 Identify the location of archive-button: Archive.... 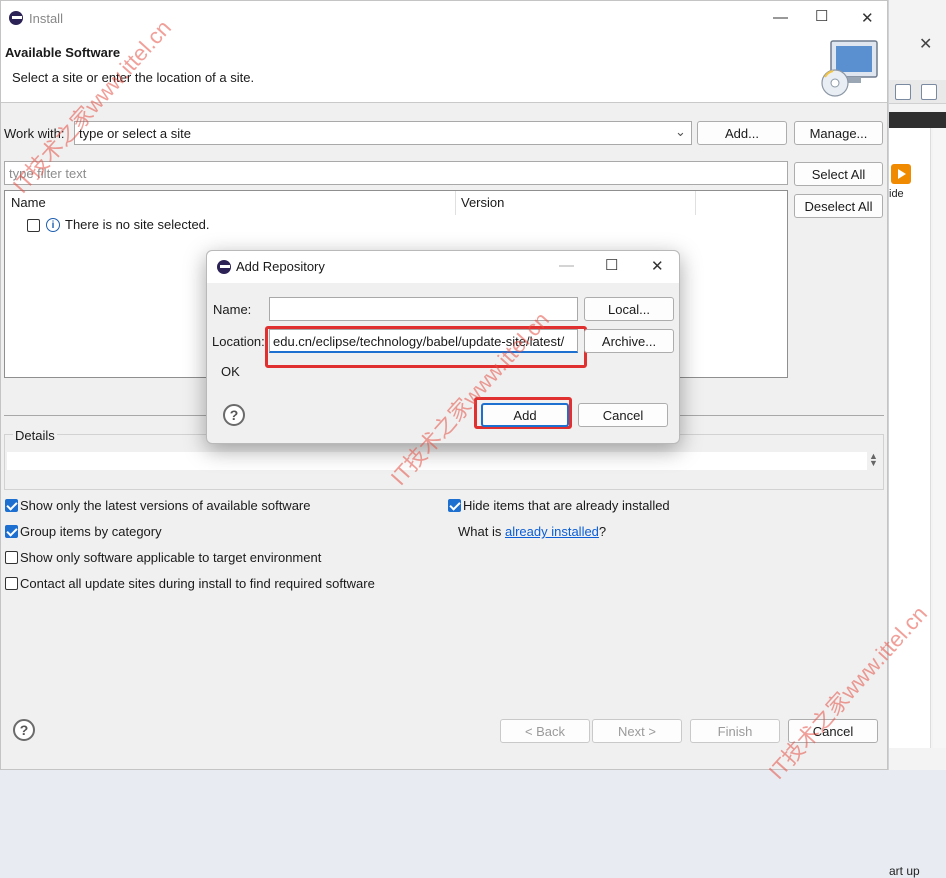
(629, 341).